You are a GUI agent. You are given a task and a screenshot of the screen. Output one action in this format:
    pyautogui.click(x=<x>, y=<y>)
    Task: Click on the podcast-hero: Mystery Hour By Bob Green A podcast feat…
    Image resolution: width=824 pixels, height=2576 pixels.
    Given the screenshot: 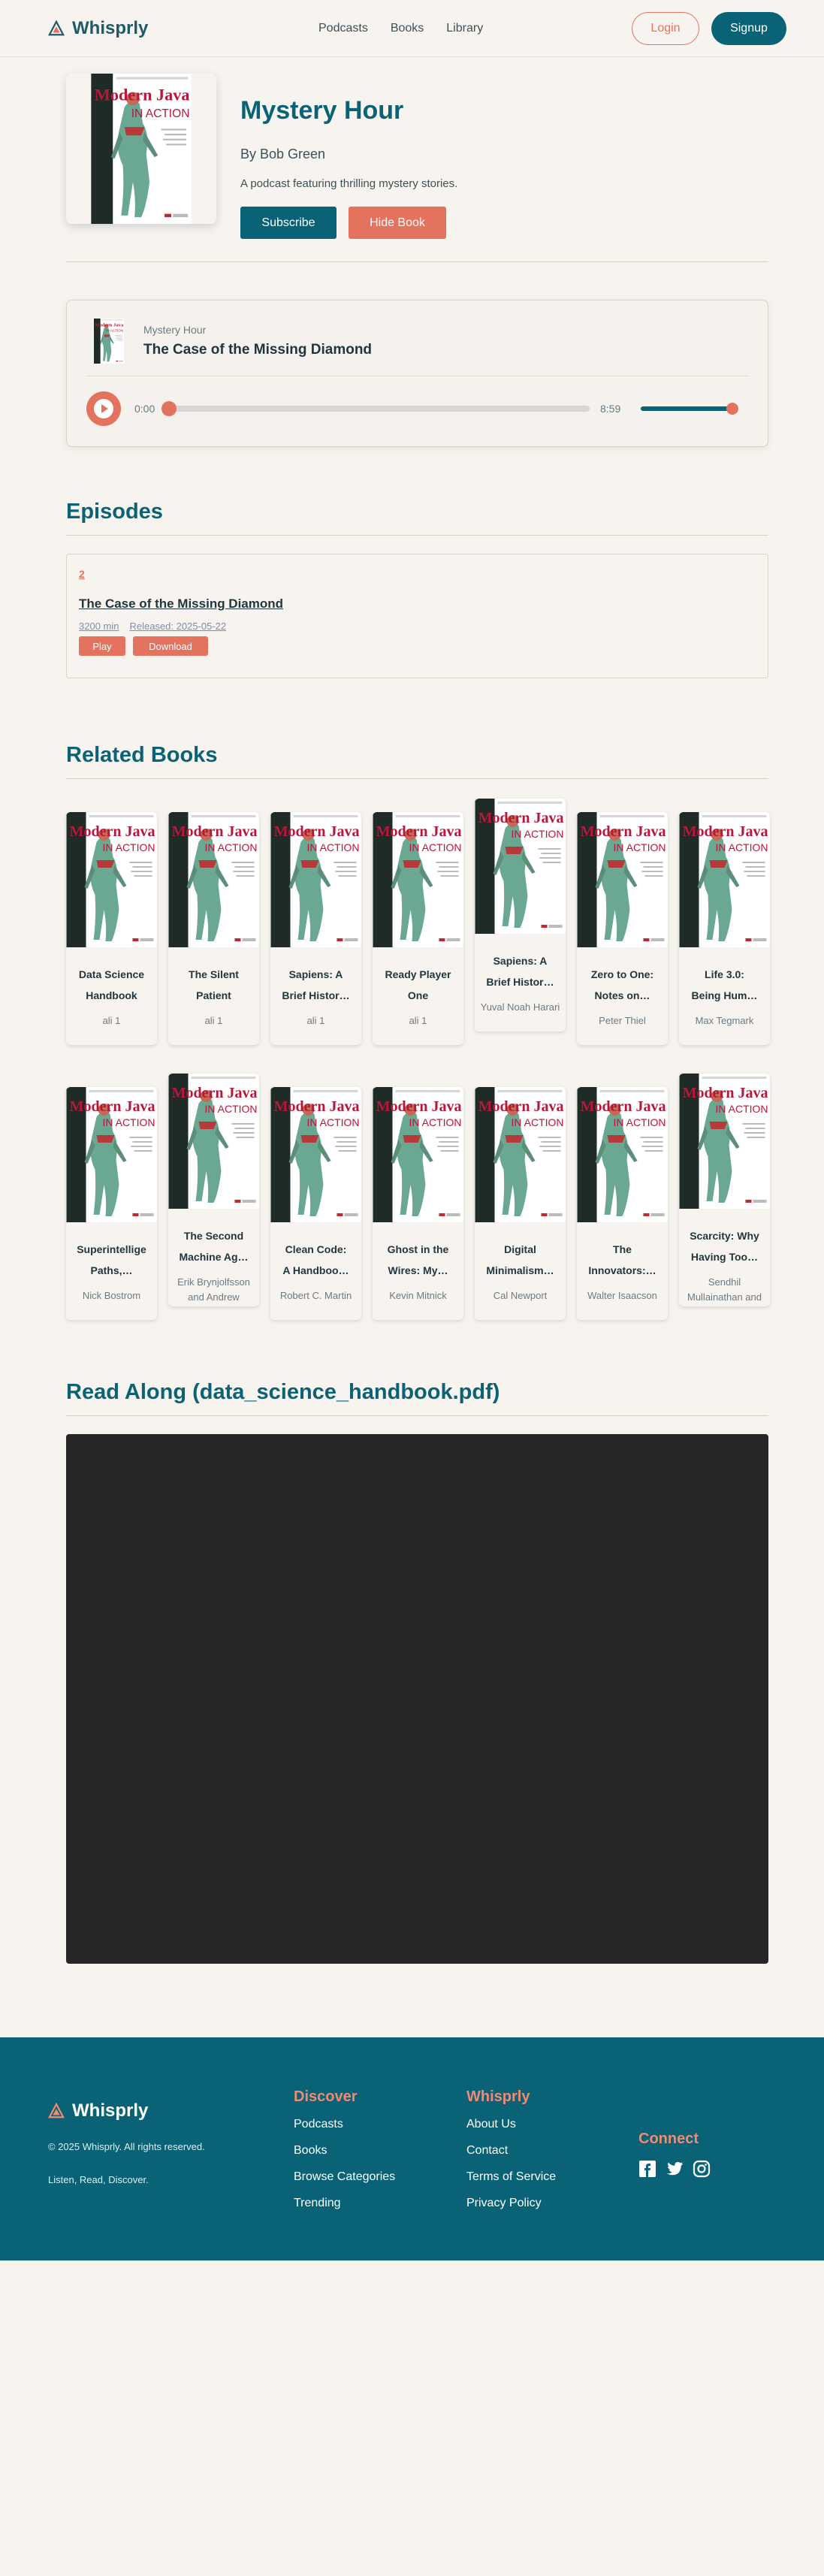 What is the action you would take?
    pyautogui.click(x=417, y=159)
    